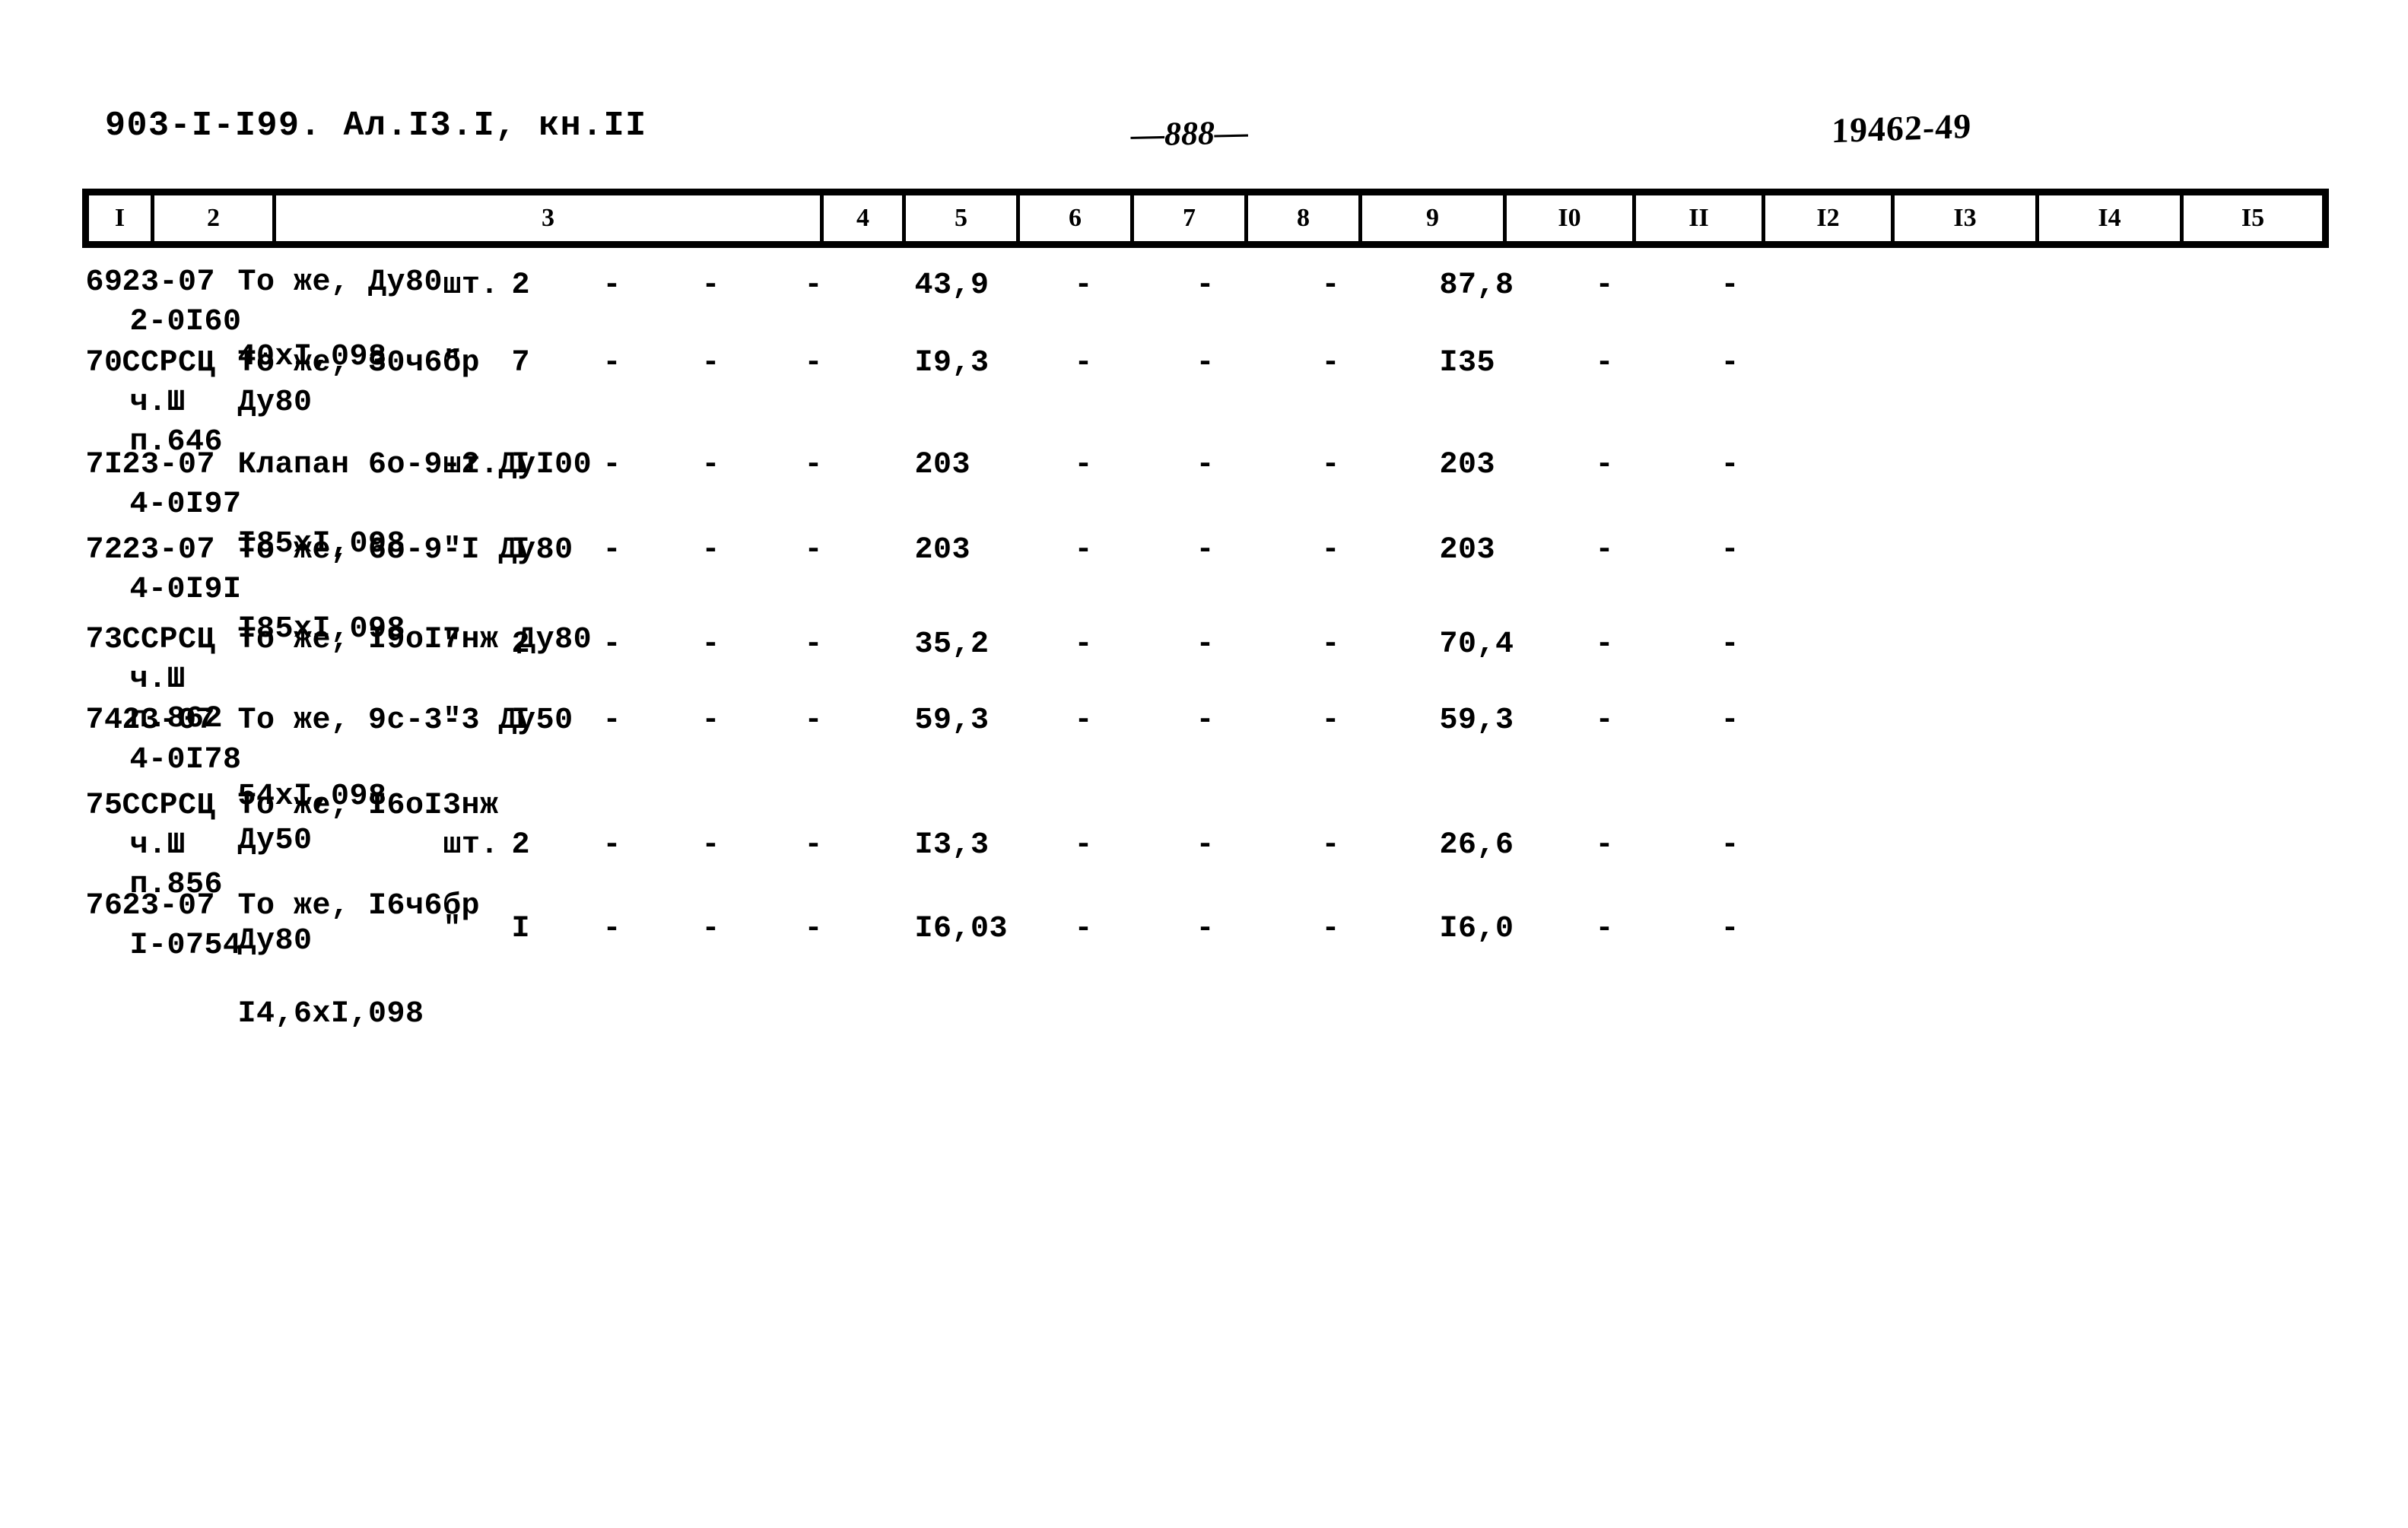 This screenshot has height=1528, width=2408. Describe the element at coordinates (414, 640) in the screenshot. I see `row-description-line: То же, I9оI7нж Ду80` at that location.